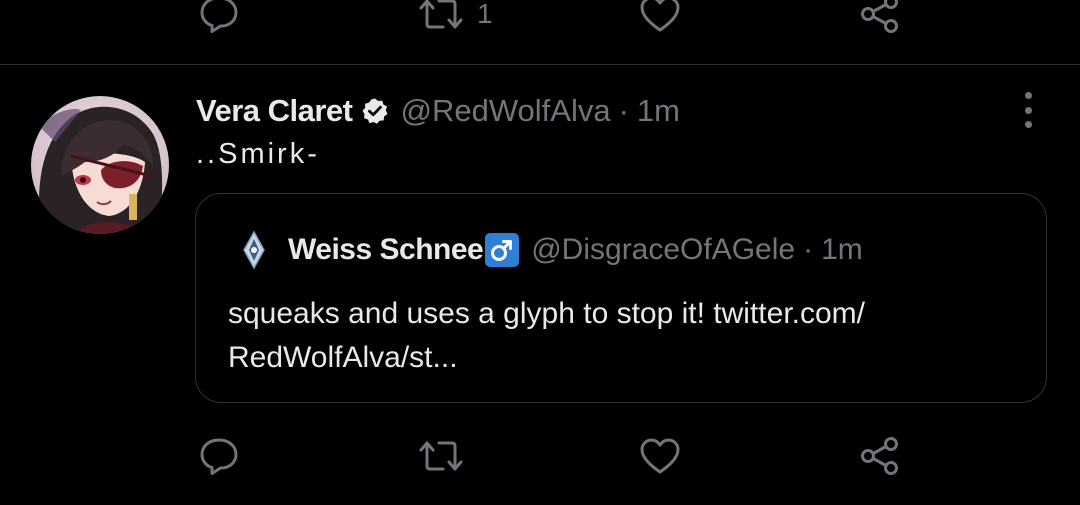 This screenshot has height=505, width=1080. I want to click on tweet-timestamp: 1m, so click(658, 111).